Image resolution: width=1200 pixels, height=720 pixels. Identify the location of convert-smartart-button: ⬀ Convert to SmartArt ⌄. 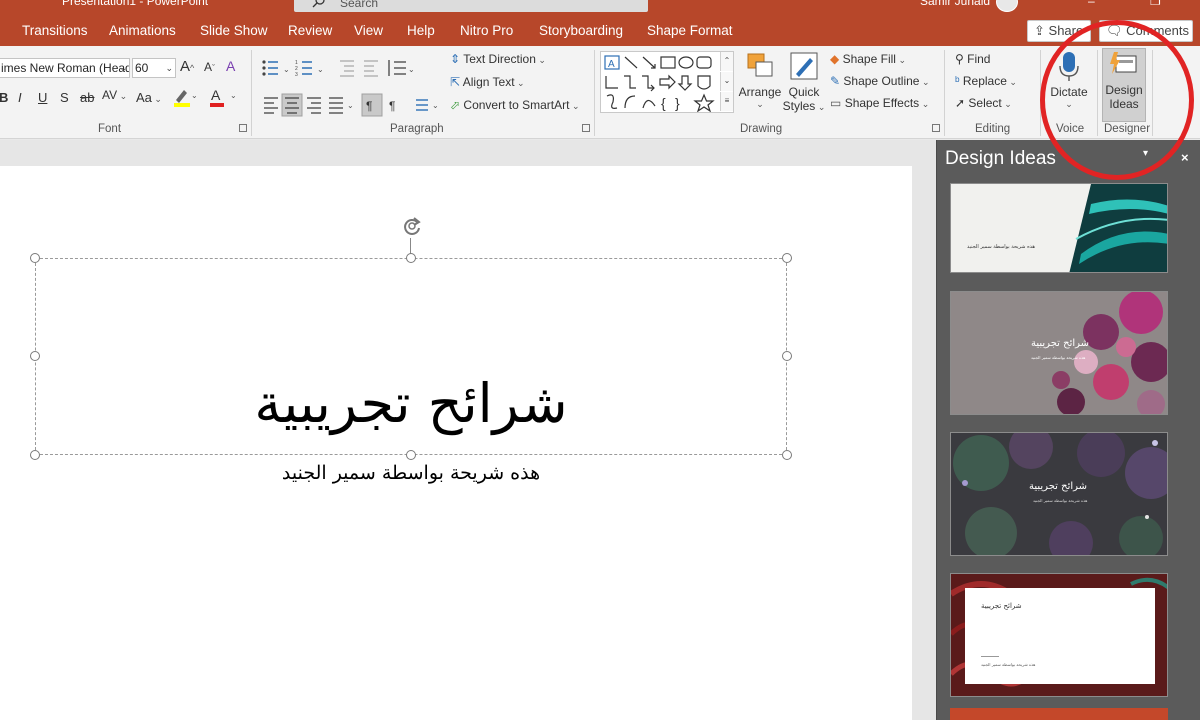
(514, 105).